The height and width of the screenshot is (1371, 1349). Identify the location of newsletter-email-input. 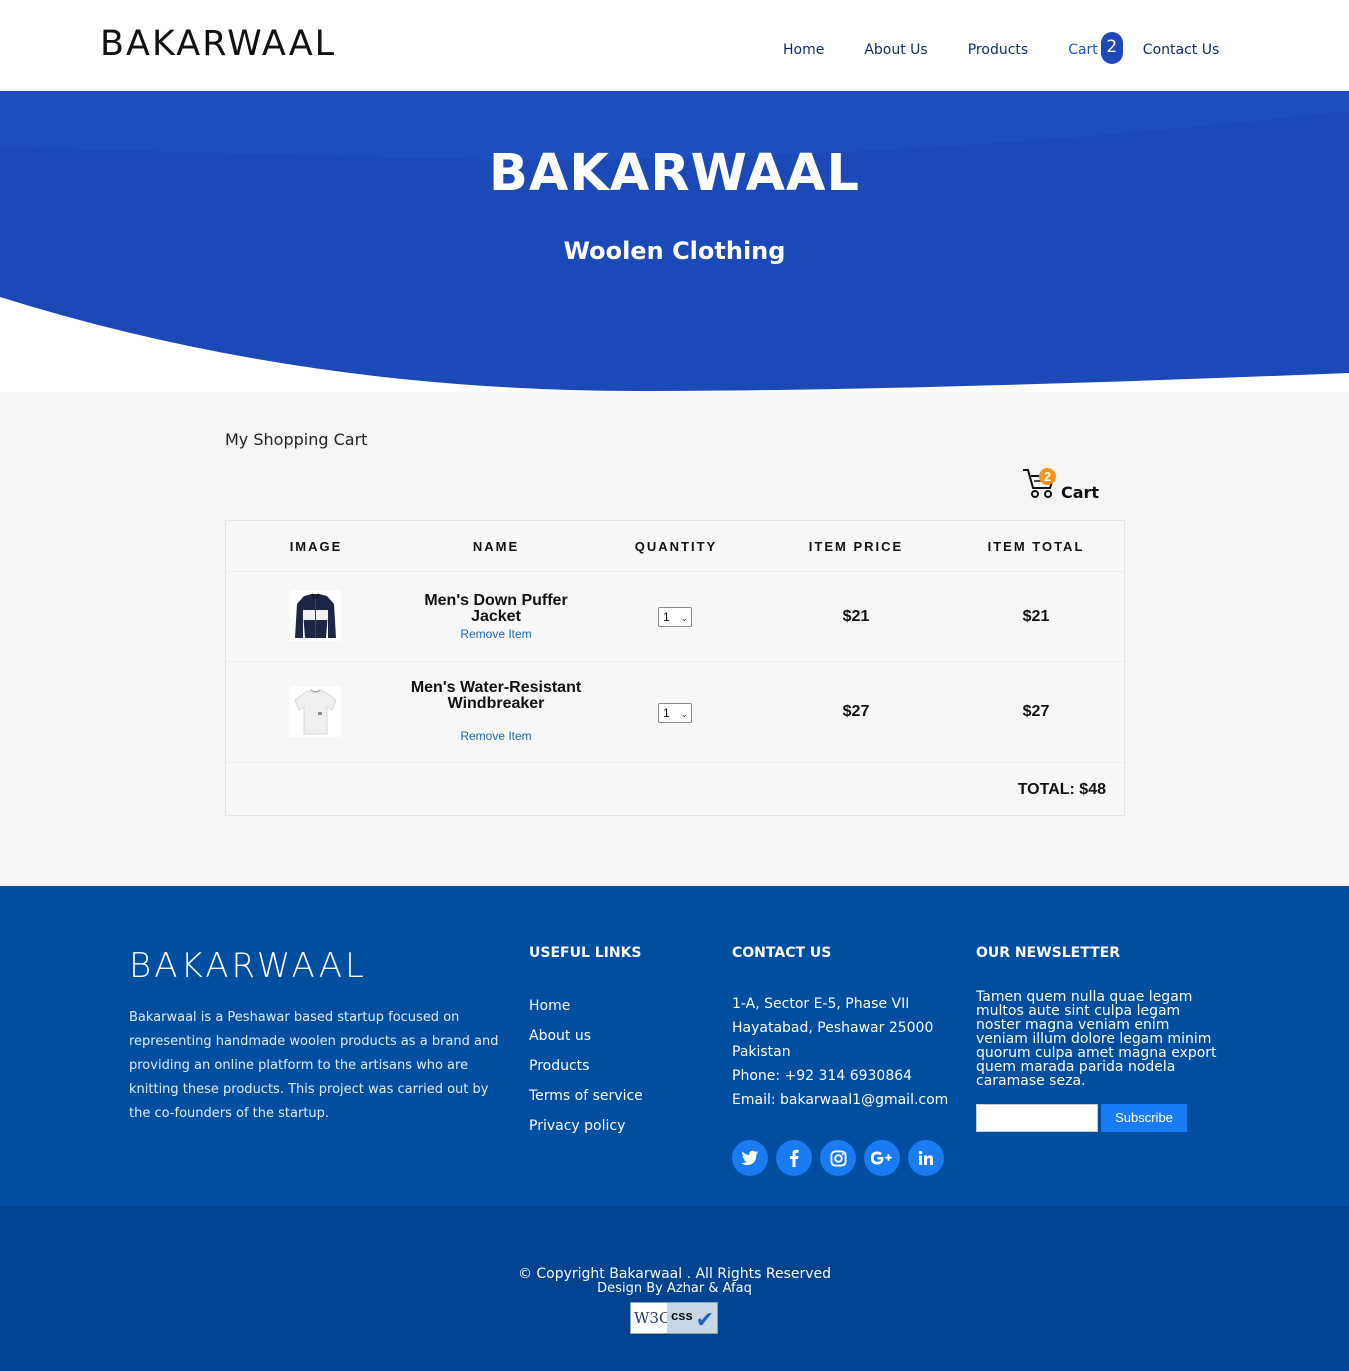
(1037, 1118).